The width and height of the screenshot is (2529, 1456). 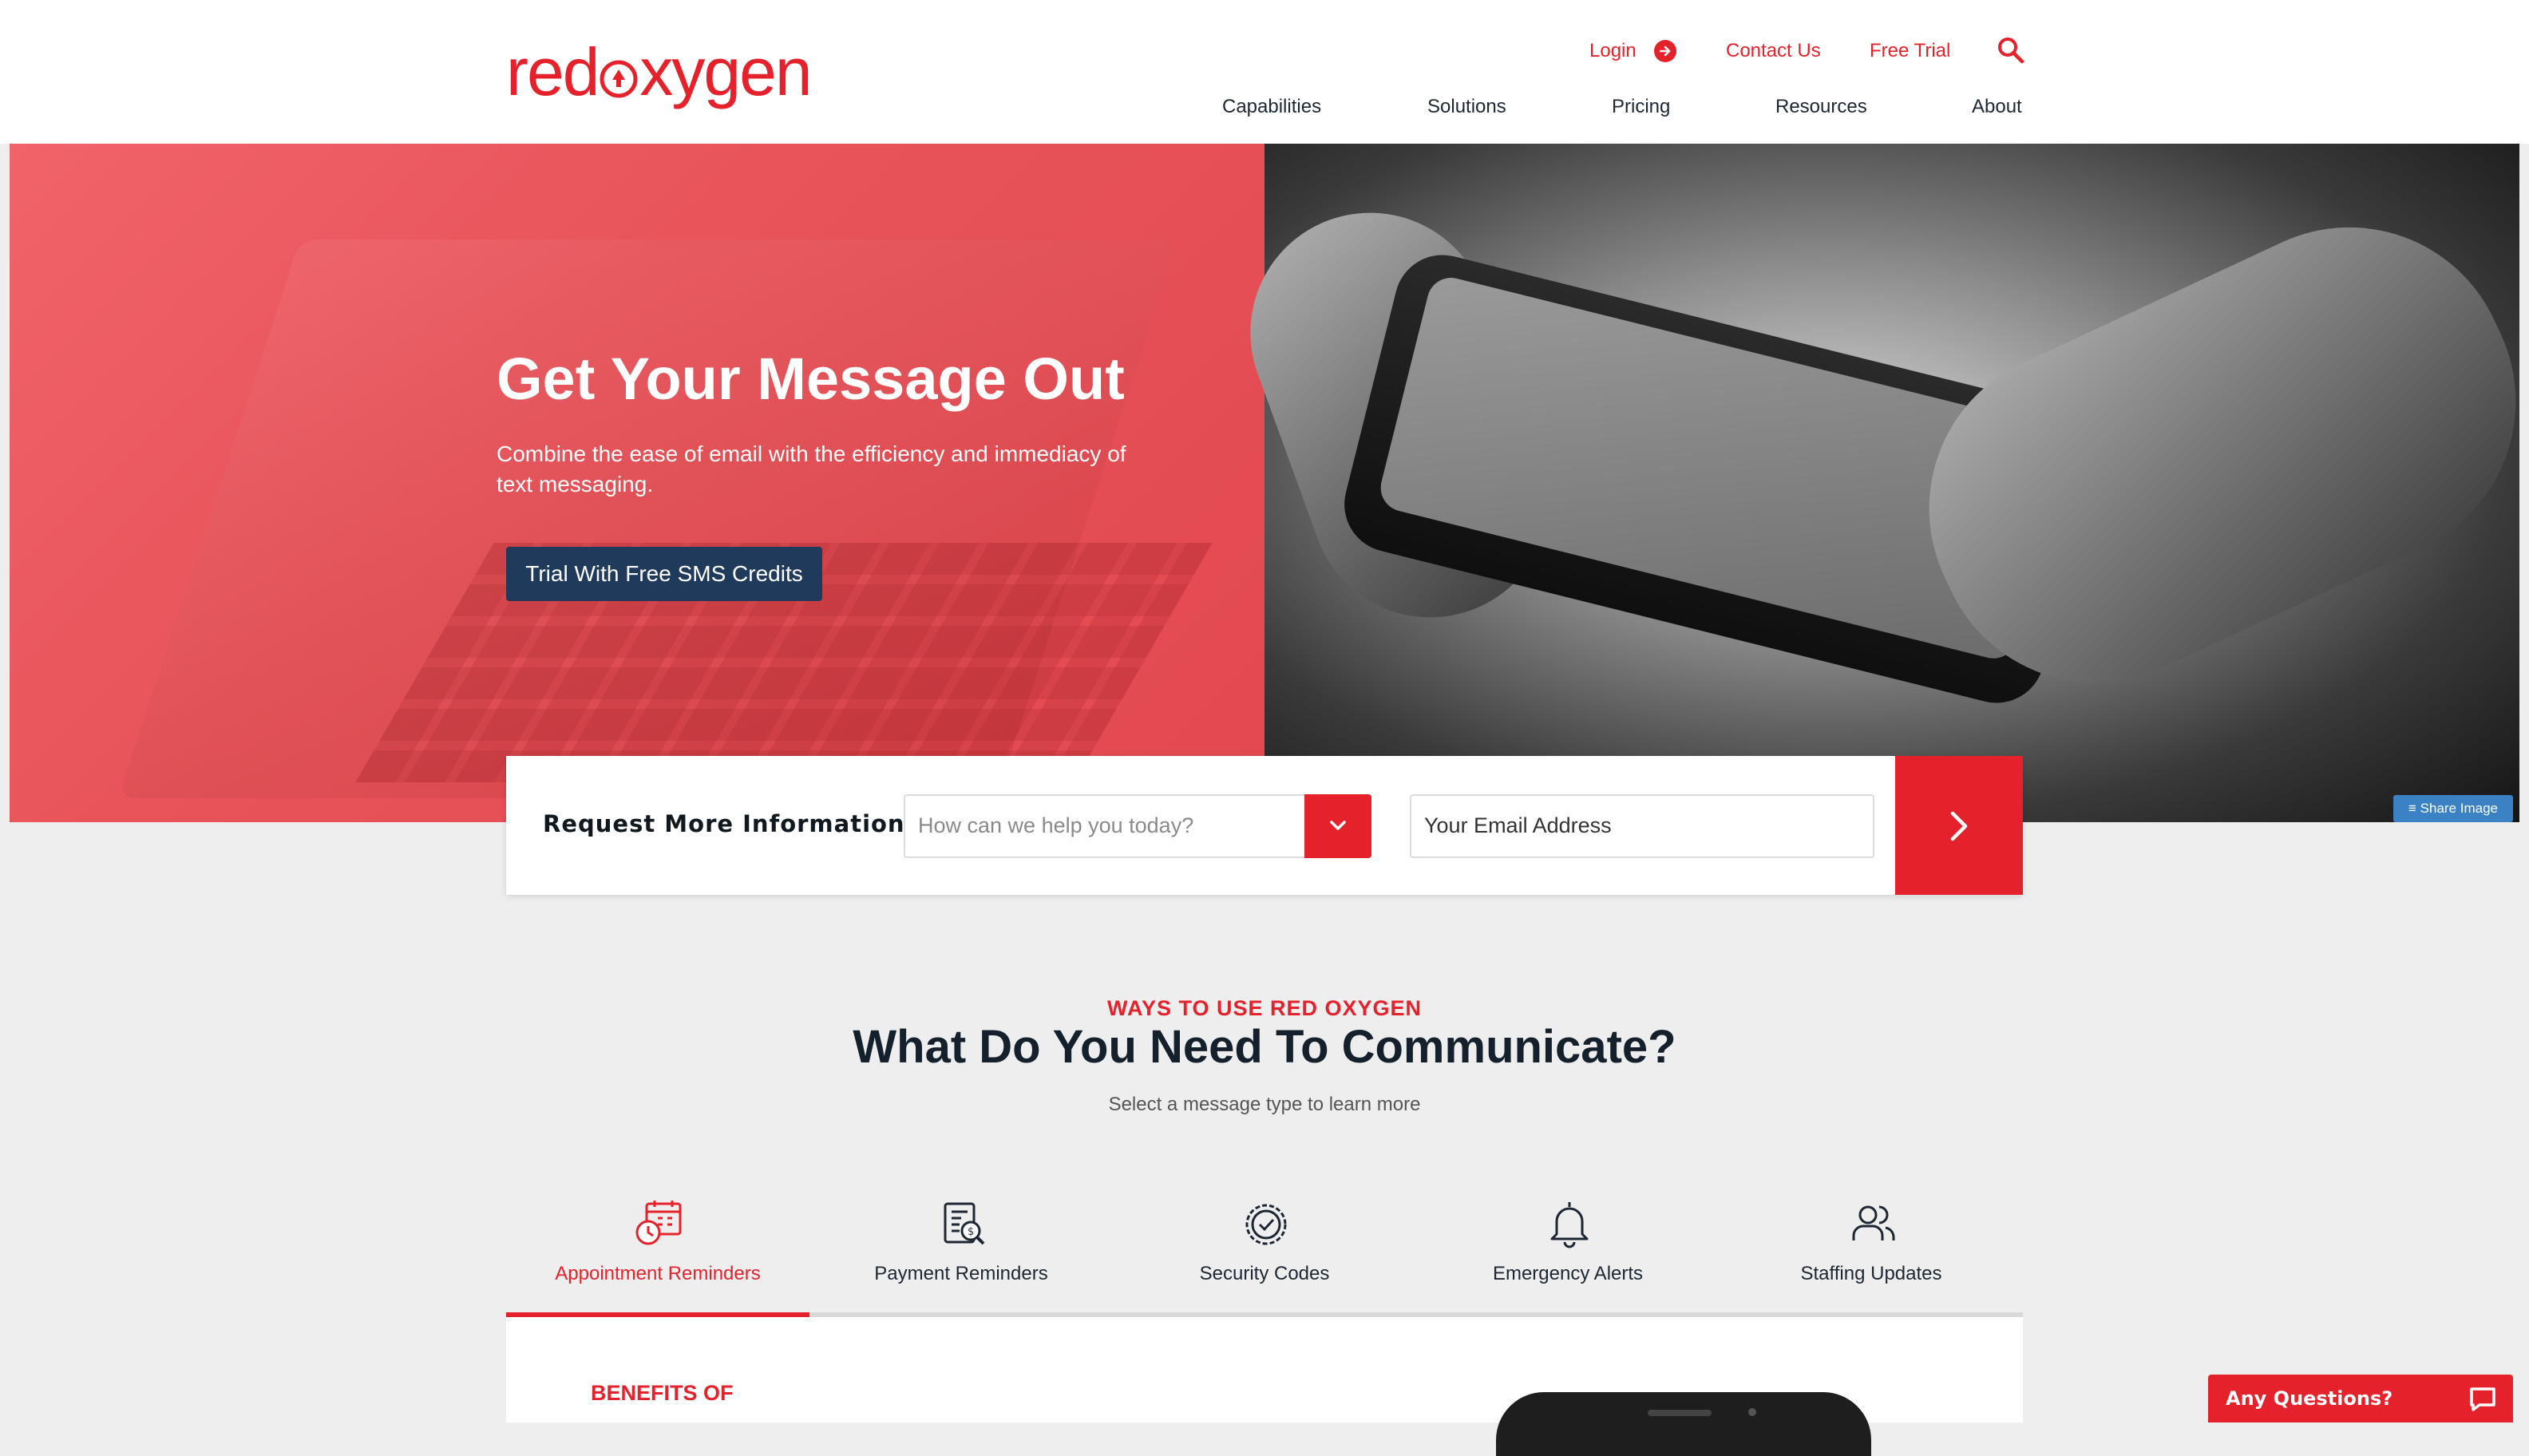 I want to click on help-topic-select: How can we help you today?, so click(x=1137, y=826).